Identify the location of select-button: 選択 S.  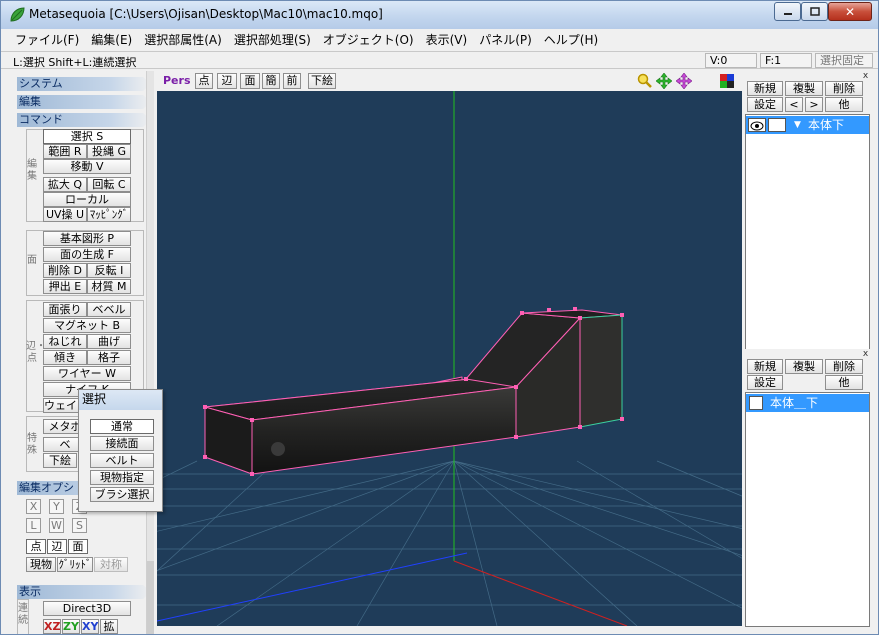
(87, 136).